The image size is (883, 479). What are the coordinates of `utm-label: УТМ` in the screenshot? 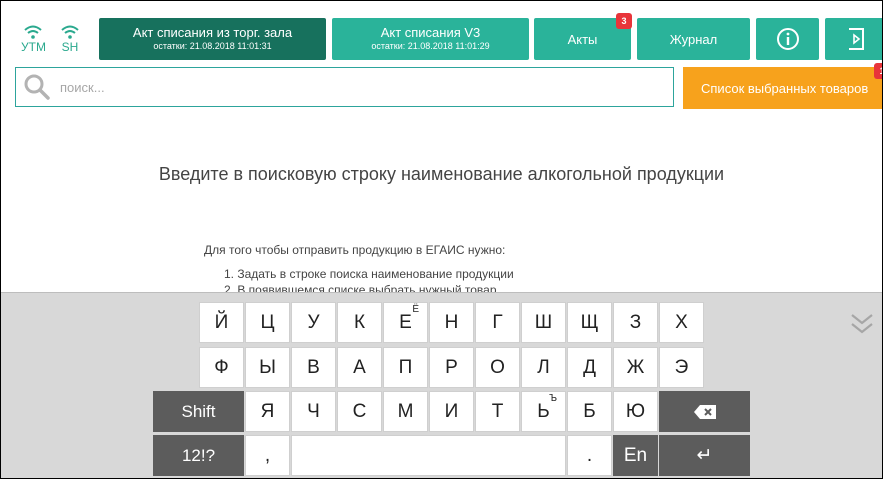 It's located at (33, 47).